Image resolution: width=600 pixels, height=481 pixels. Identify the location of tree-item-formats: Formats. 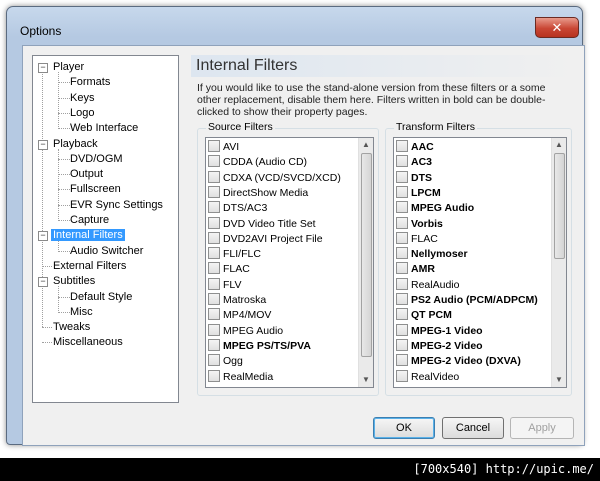
(90, 82).